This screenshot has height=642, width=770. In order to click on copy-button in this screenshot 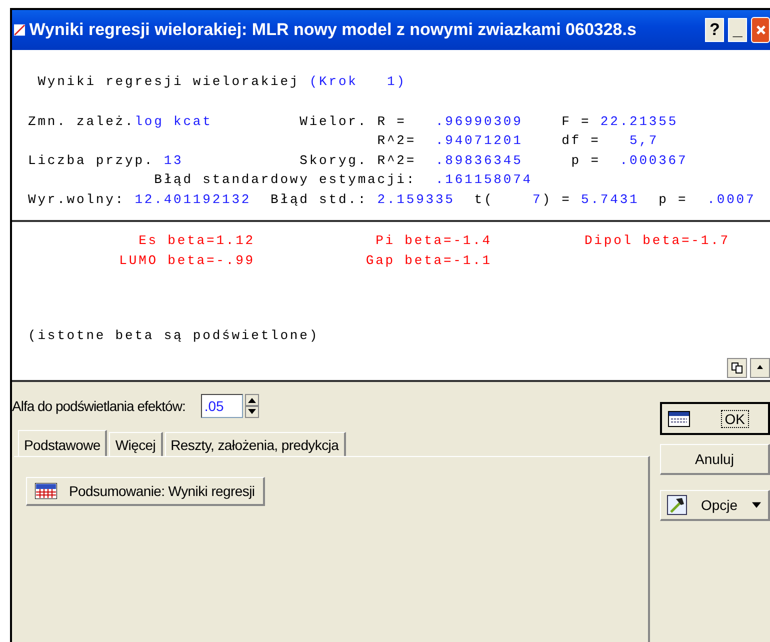, I will do `click(737, 368)`.